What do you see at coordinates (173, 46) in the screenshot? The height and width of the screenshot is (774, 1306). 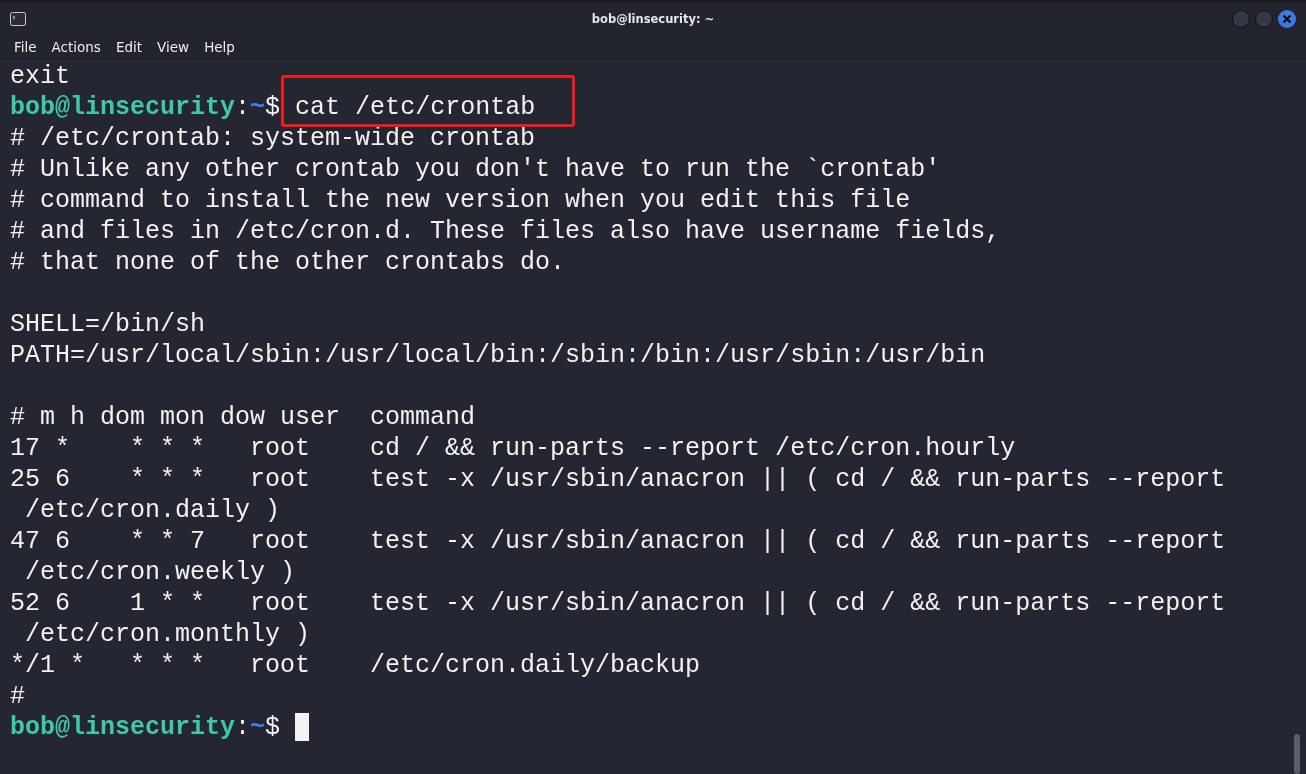 I see `menu-item: View` at bounding box center [173, 46].